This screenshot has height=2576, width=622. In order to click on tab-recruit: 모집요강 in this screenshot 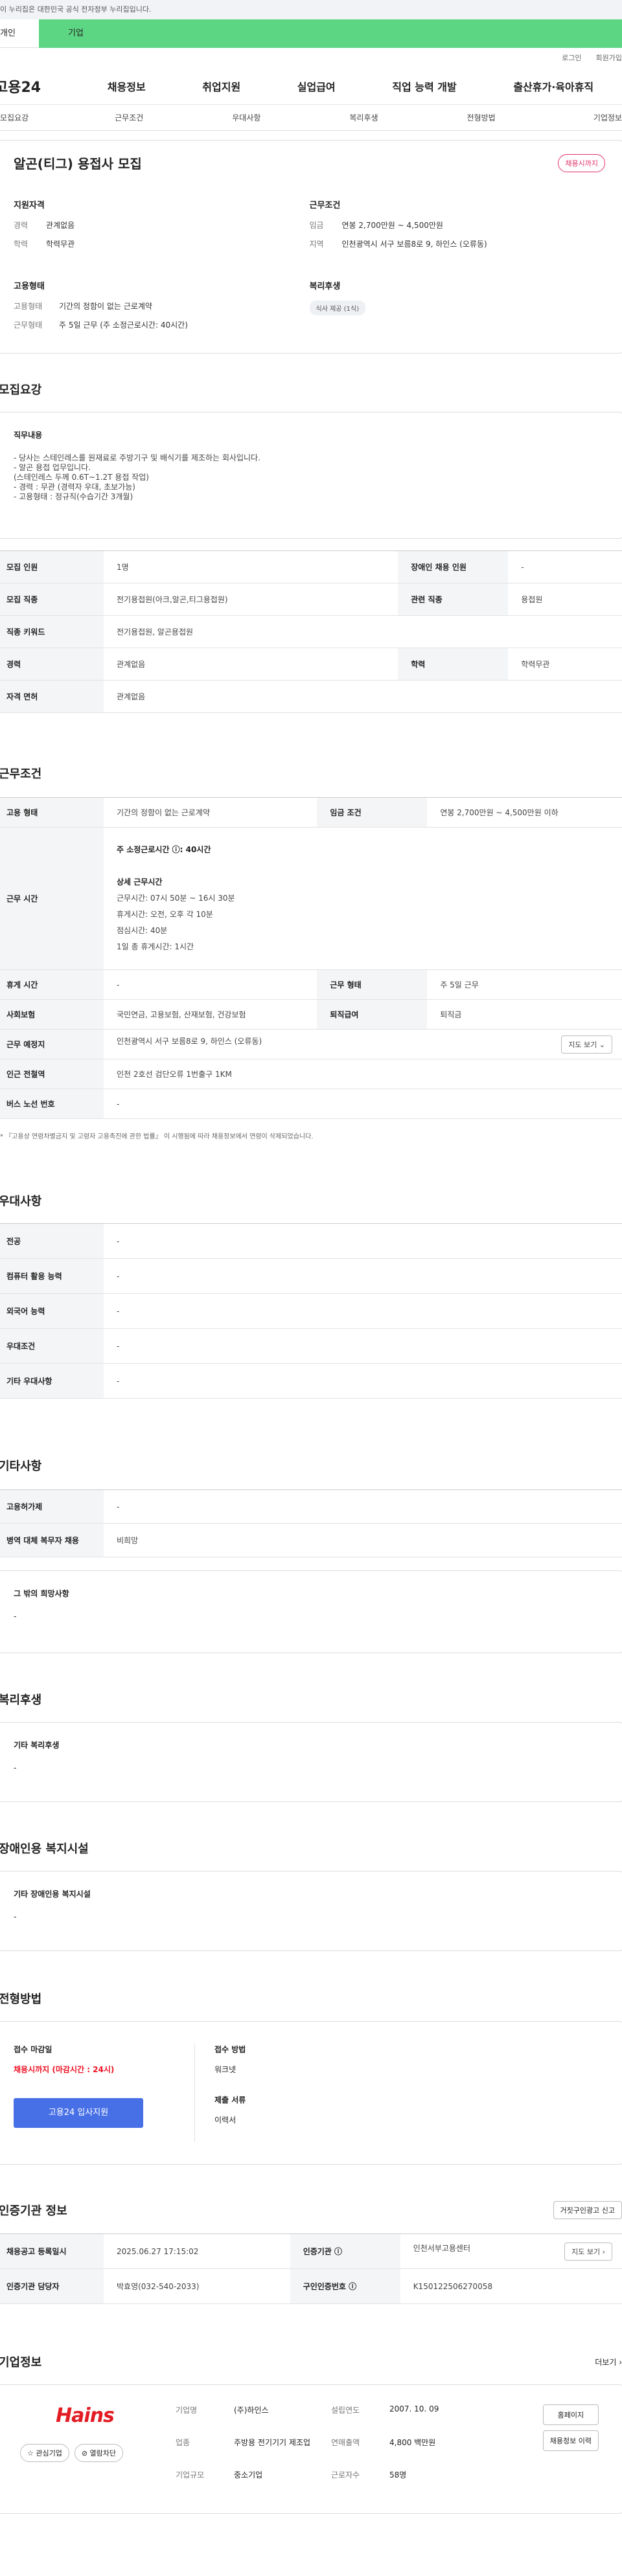, I will do `click(35, 118)`.